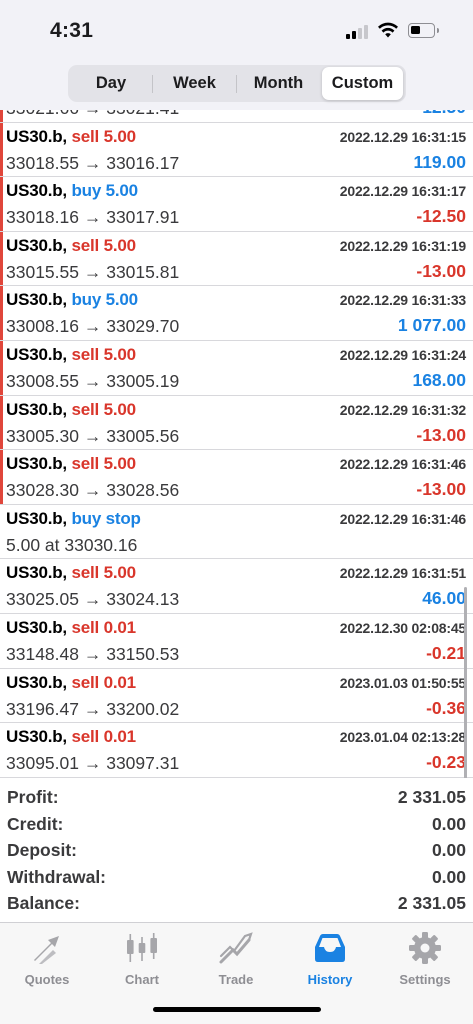 The width and height of the screenshot is (473, 1024). Describe the element at coordinates (388, 30) in the screenshot. I see `wifi-icon` at that location.